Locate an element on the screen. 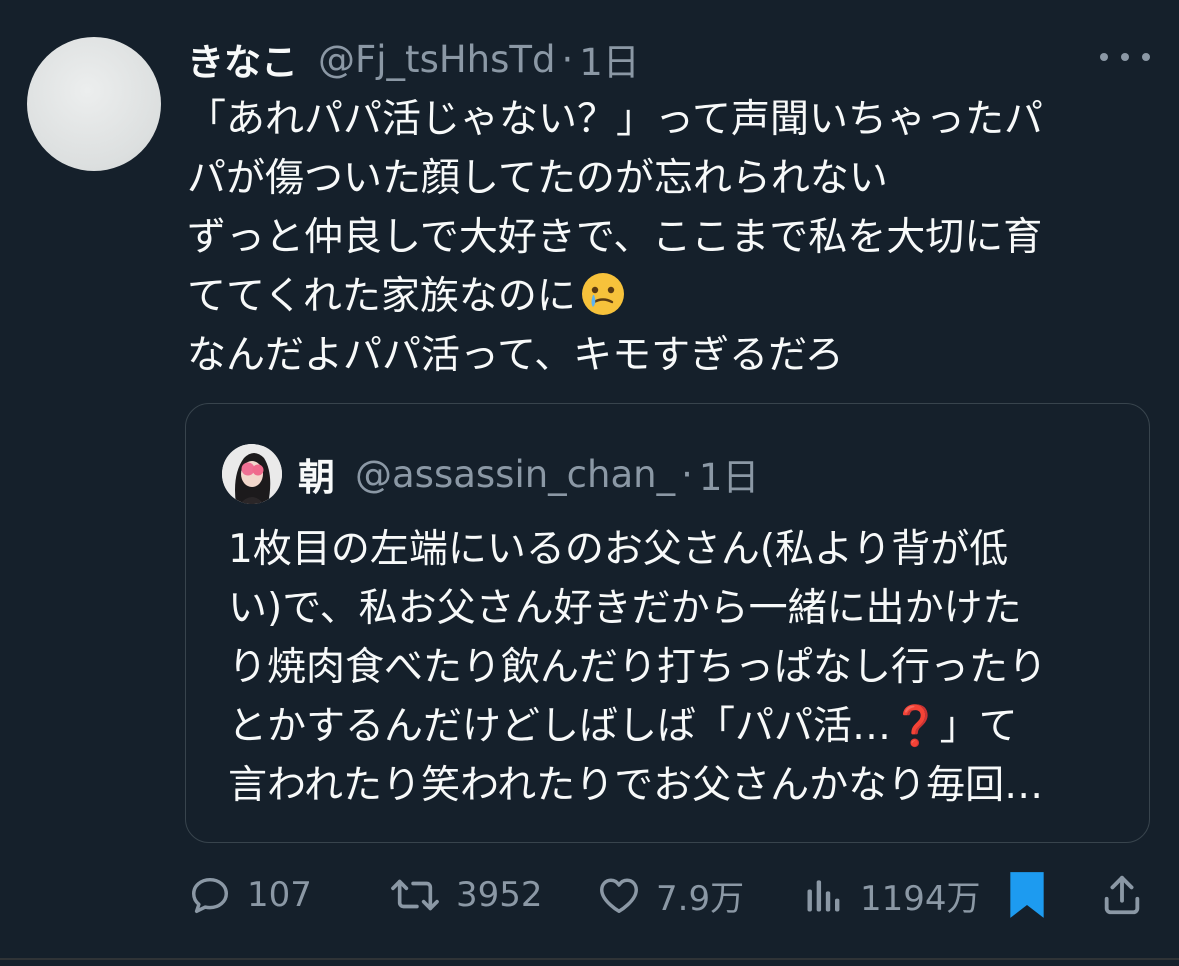 The image size is (1179, 966). like-count: 7.9万 is located at coordinates (700, 898).